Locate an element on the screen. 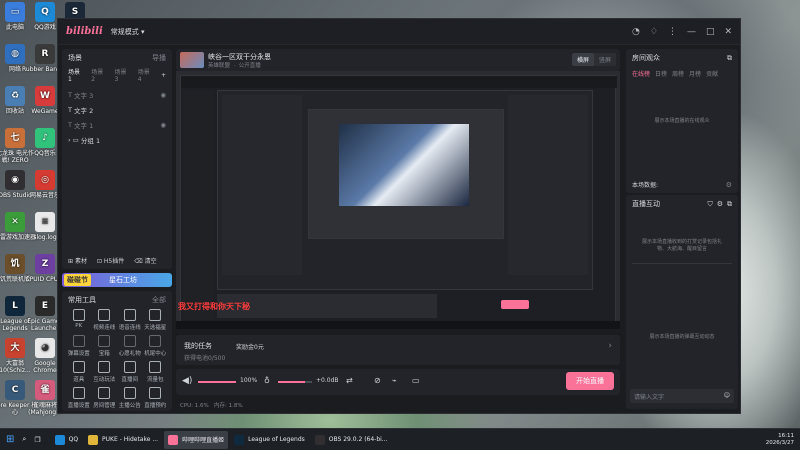 The height and width of the screenshot is (450, 800). speaker-slider is located at coordinates (217, 382).